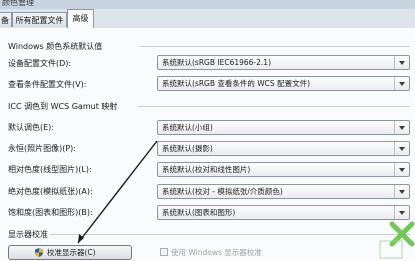 This screenshot has width=415, height=261. What do you see at coordinates (216, 62) in the screenshot?
I see `device-profile-value: 系统默认(sRGB IEC61966-2.1)` at bounding box center [216, 62].